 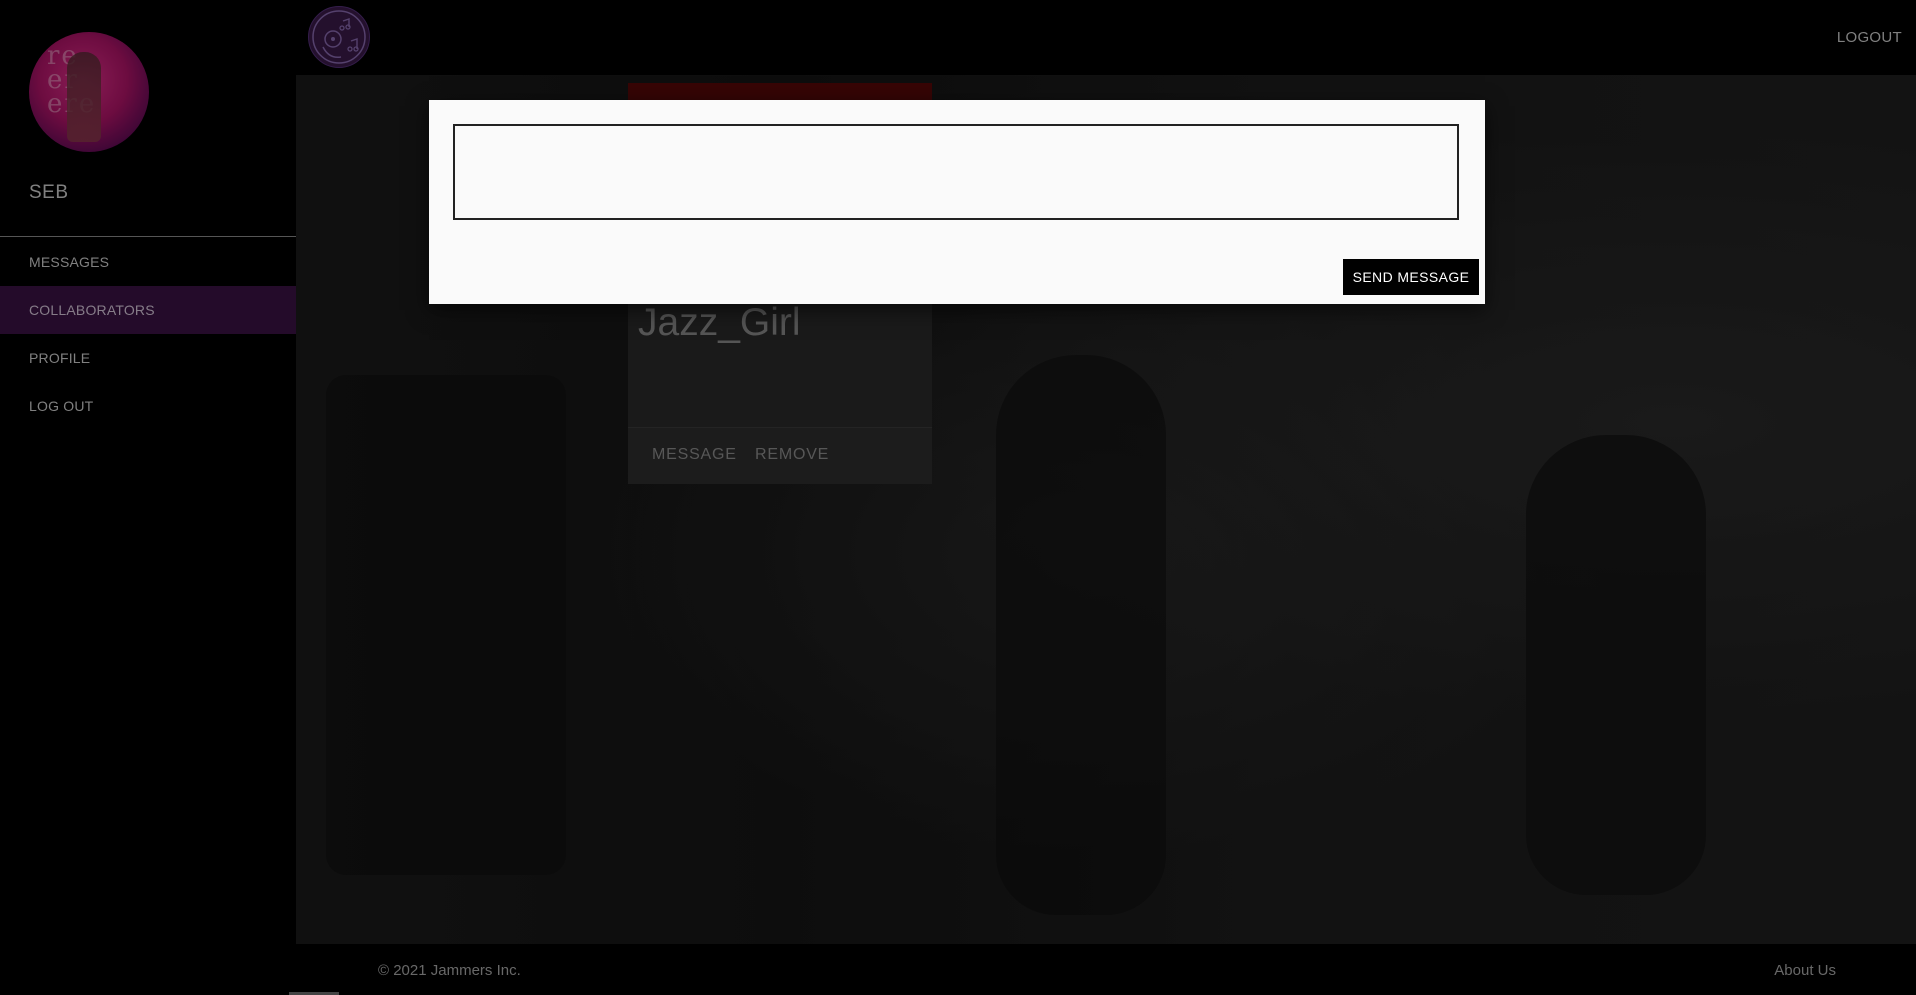 What do you see at coordinates (1411, 277) in the screenshot?
I see `send-message-button: SEND MESSAGE` at bounding box center [1411, 277].